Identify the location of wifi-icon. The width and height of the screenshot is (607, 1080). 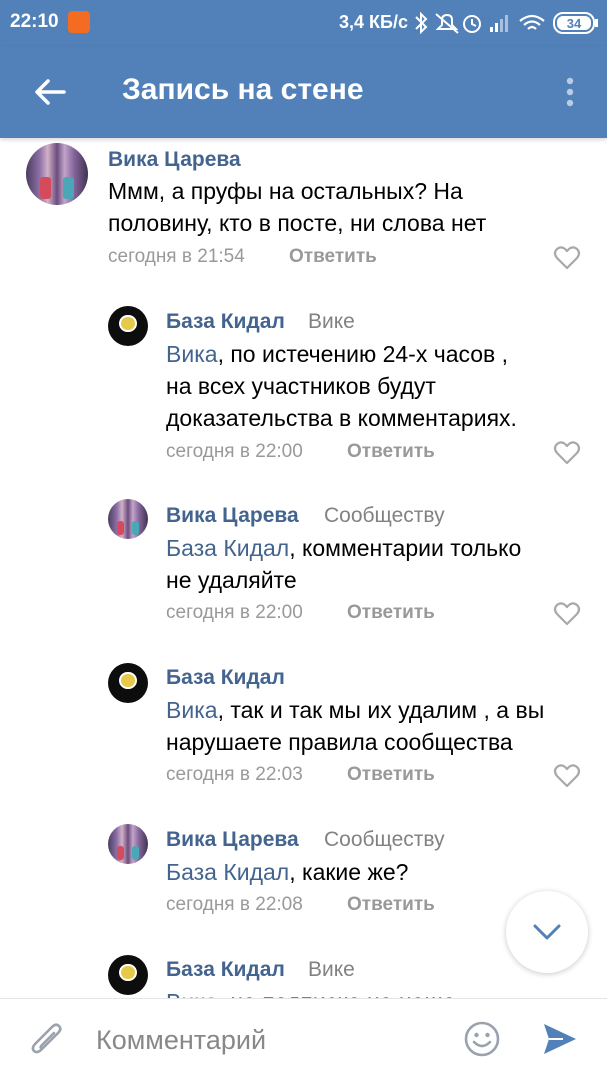
(532, 22).